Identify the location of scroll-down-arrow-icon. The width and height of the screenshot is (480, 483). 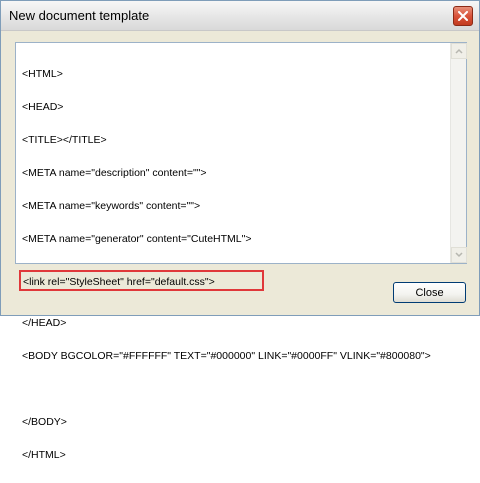
(459, 255).